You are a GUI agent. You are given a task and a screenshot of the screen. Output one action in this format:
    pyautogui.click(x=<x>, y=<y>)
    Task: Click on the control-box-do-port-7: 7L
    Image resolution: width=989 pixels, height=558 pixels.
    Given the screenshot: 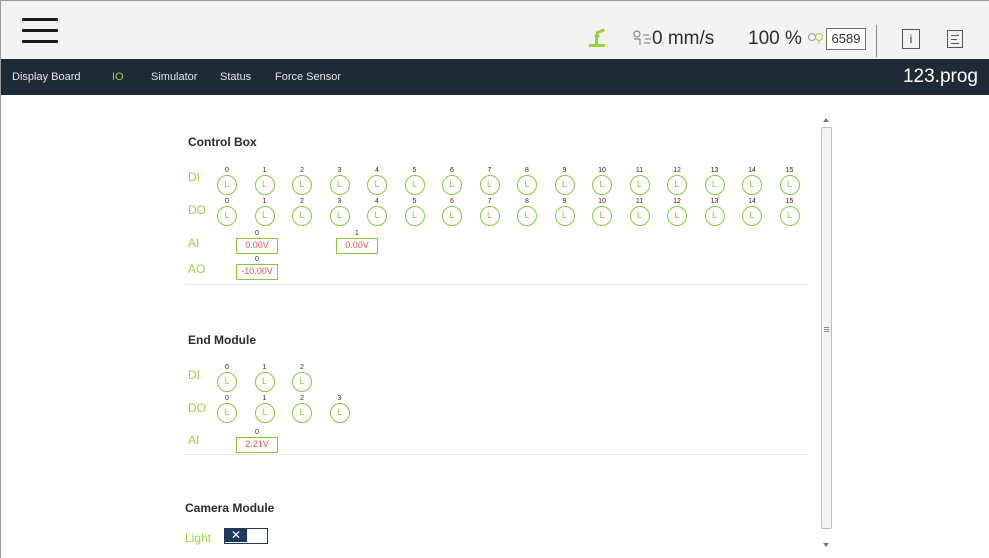 What is the action you would take?
    pyautogui.click(x=489, y=213)
    